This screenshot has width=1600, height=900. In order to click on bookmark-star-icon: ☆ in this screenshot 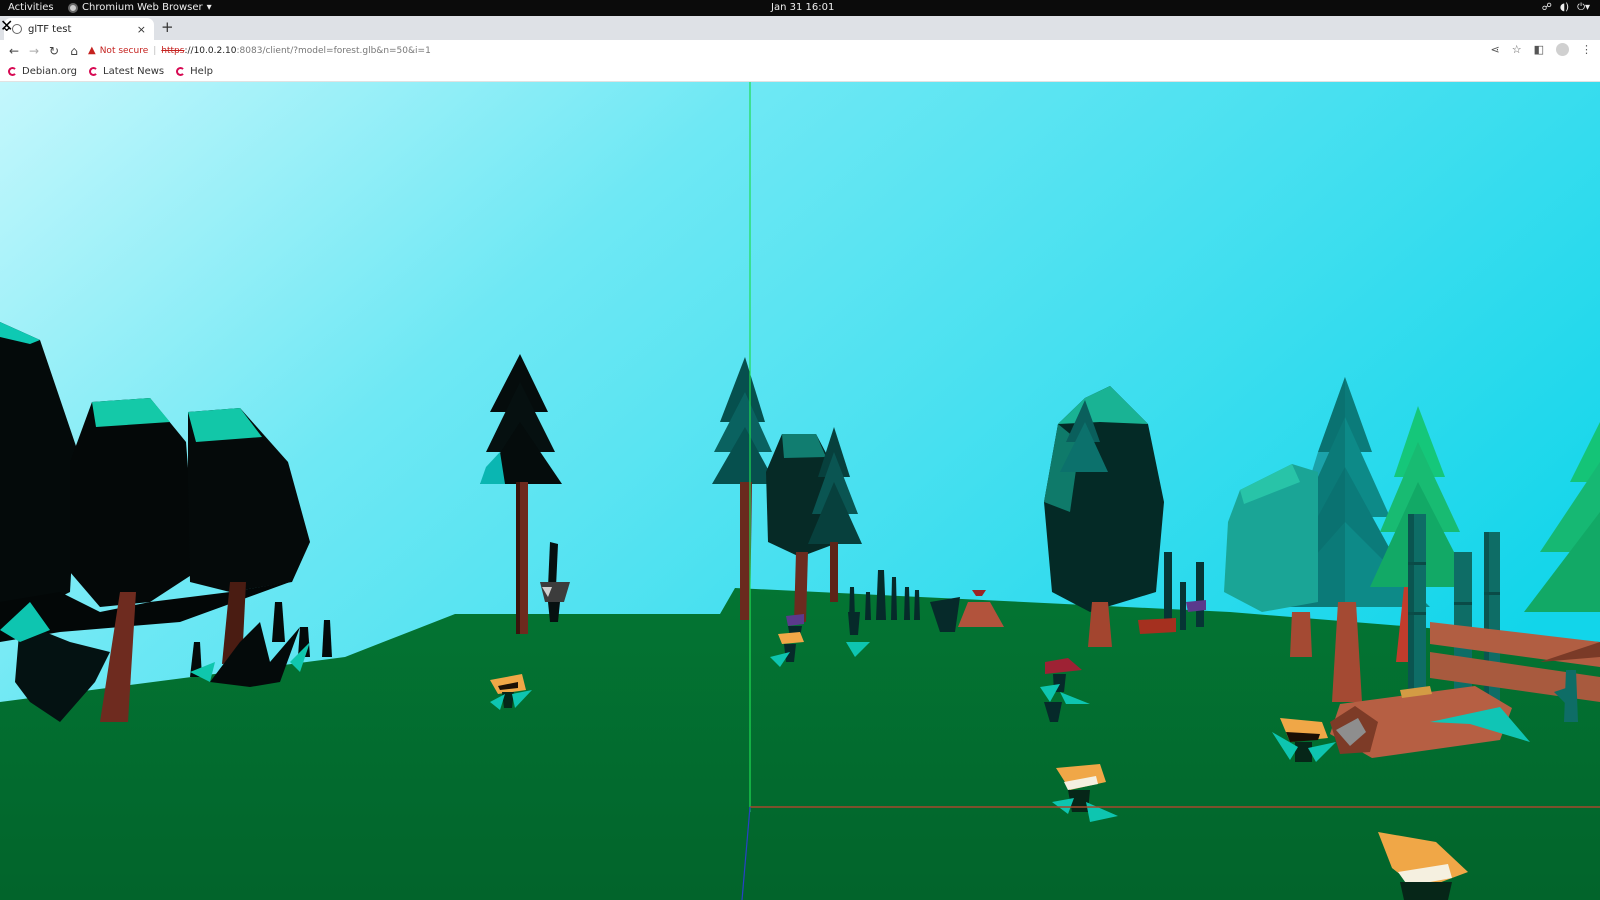, I will do `click(1517, 49)`.